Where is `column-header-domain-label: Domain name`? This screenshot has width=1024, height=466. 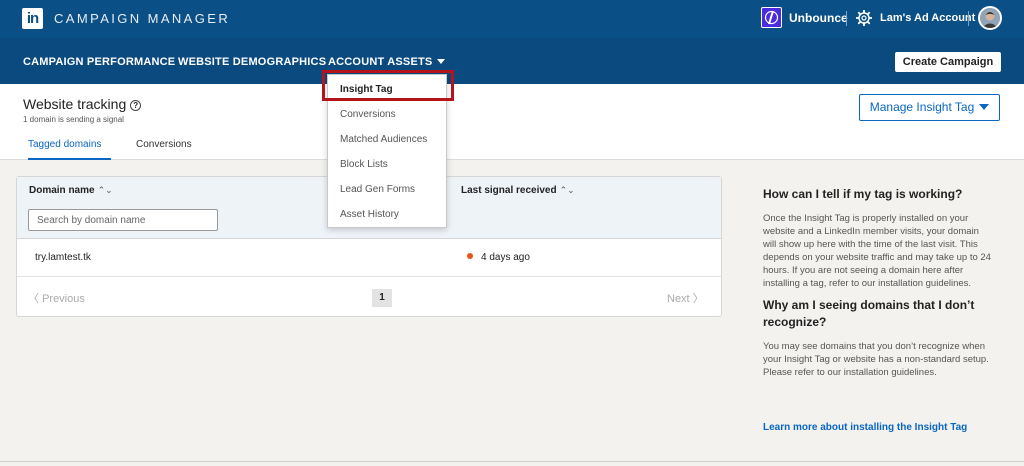 column-header-domain-label: Domain name is located at coordinates (62, 190).